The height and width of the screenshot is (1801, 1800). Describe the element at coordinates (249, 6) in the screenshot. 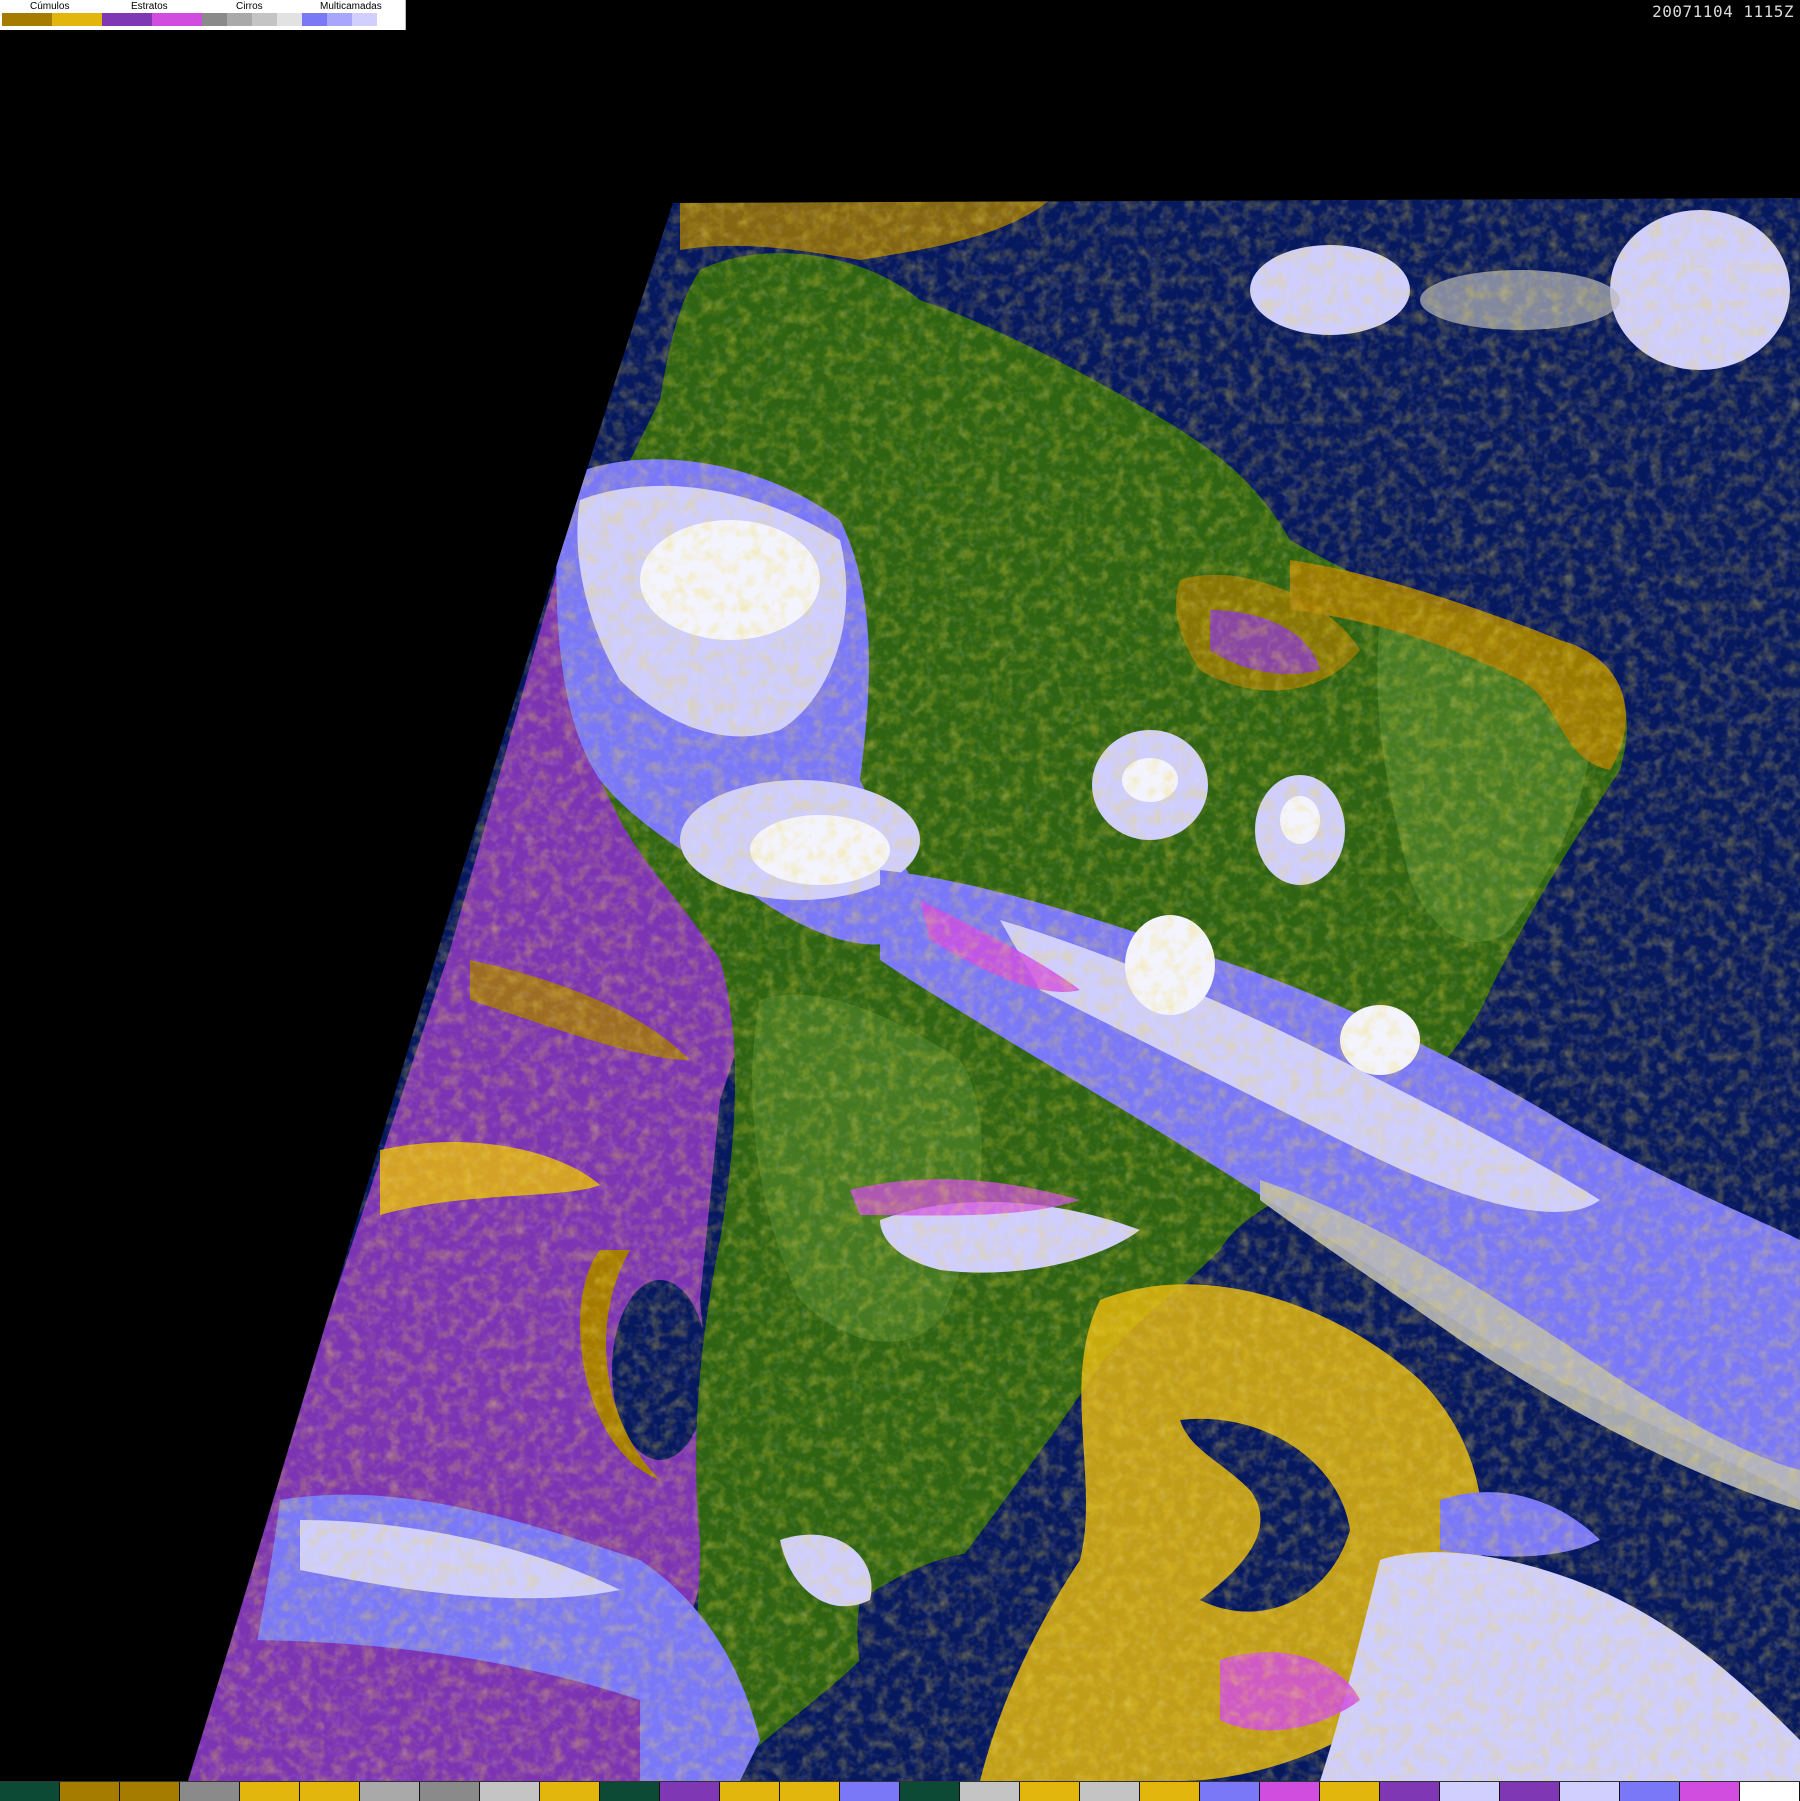

I see `legend-label-cirrus: Cirros` at that location.